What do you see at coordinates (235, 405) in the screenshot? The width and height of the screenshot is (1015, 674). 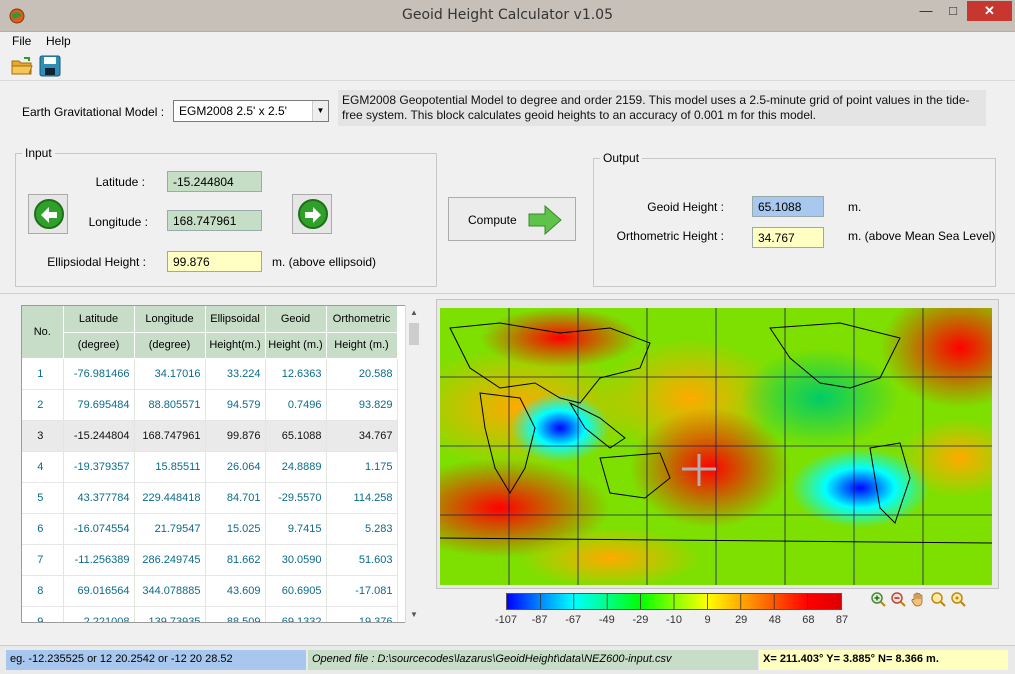 I see `table-cell: 94.579` at bounding box center [235, 405].